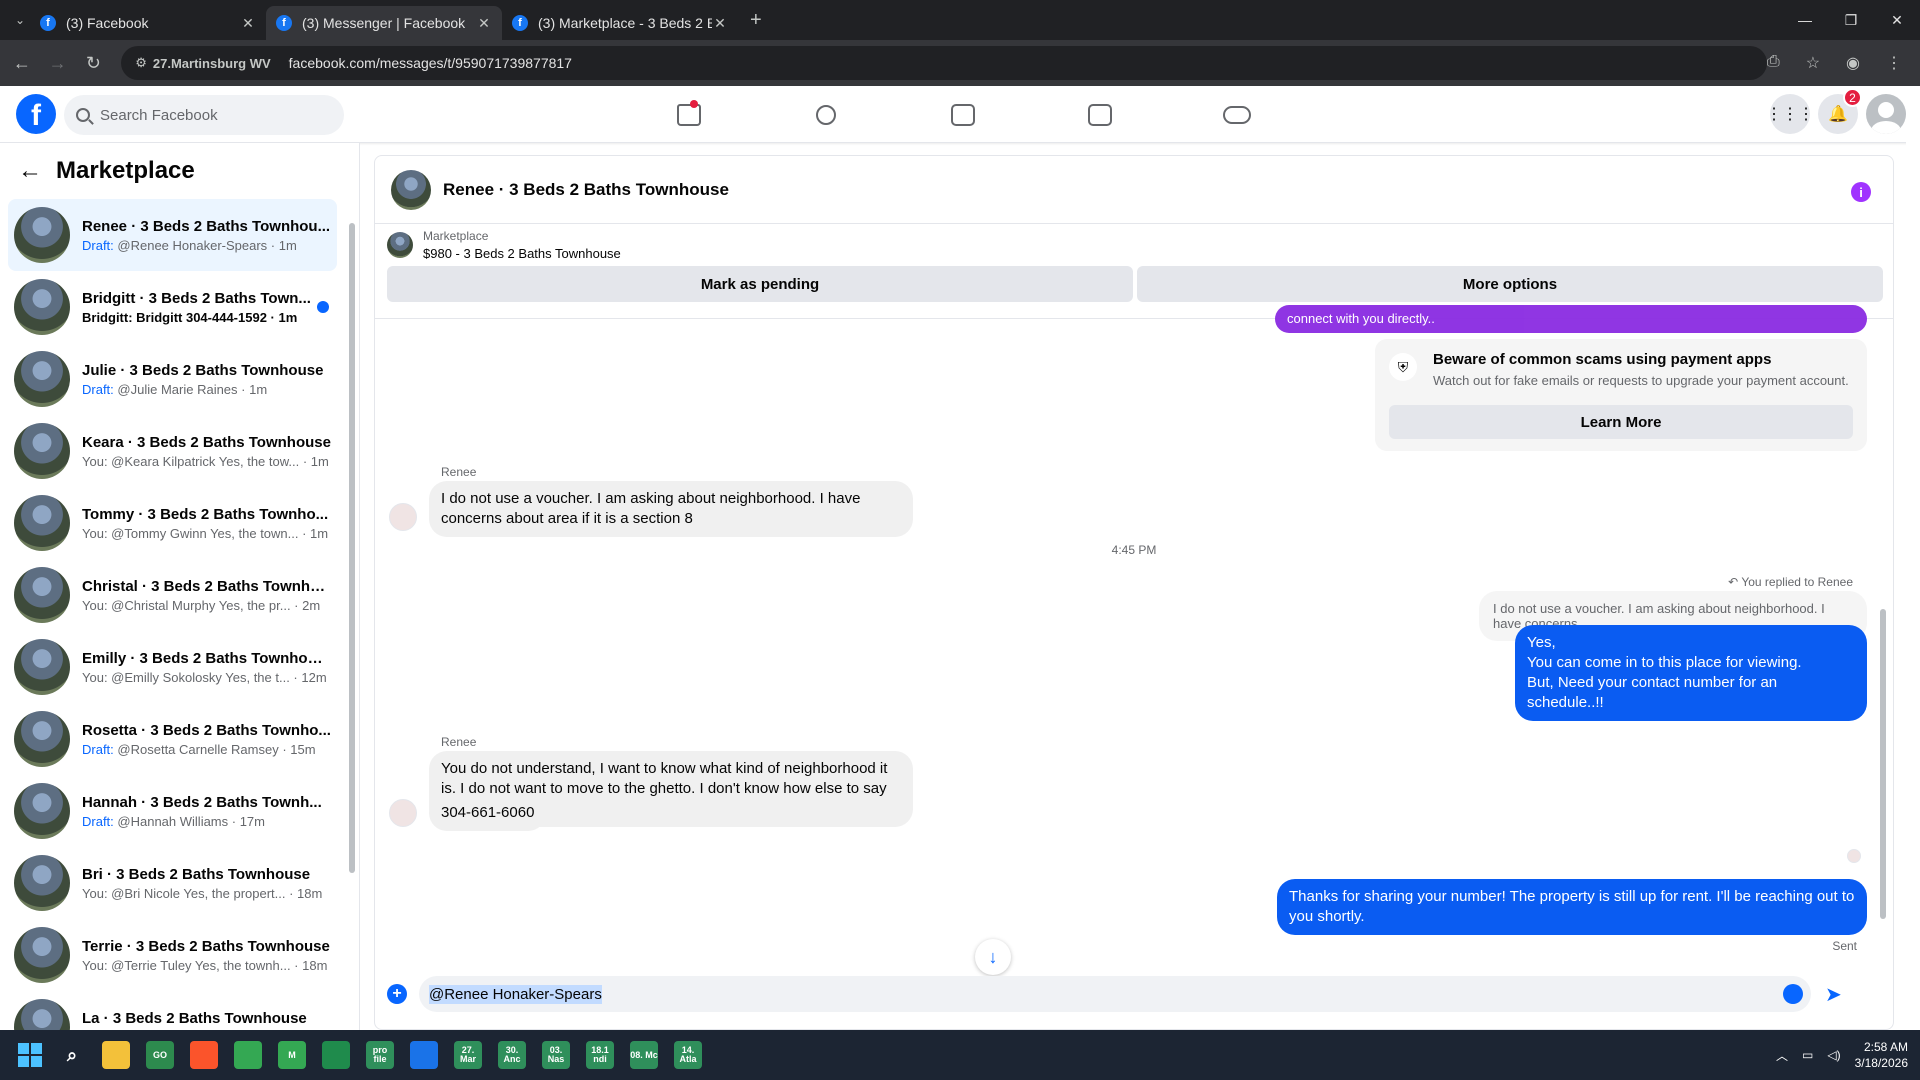  Describe the element at coordinates (1813, 63) in the screenshot. I see `bookmark-star-icon: ☆` at that location.